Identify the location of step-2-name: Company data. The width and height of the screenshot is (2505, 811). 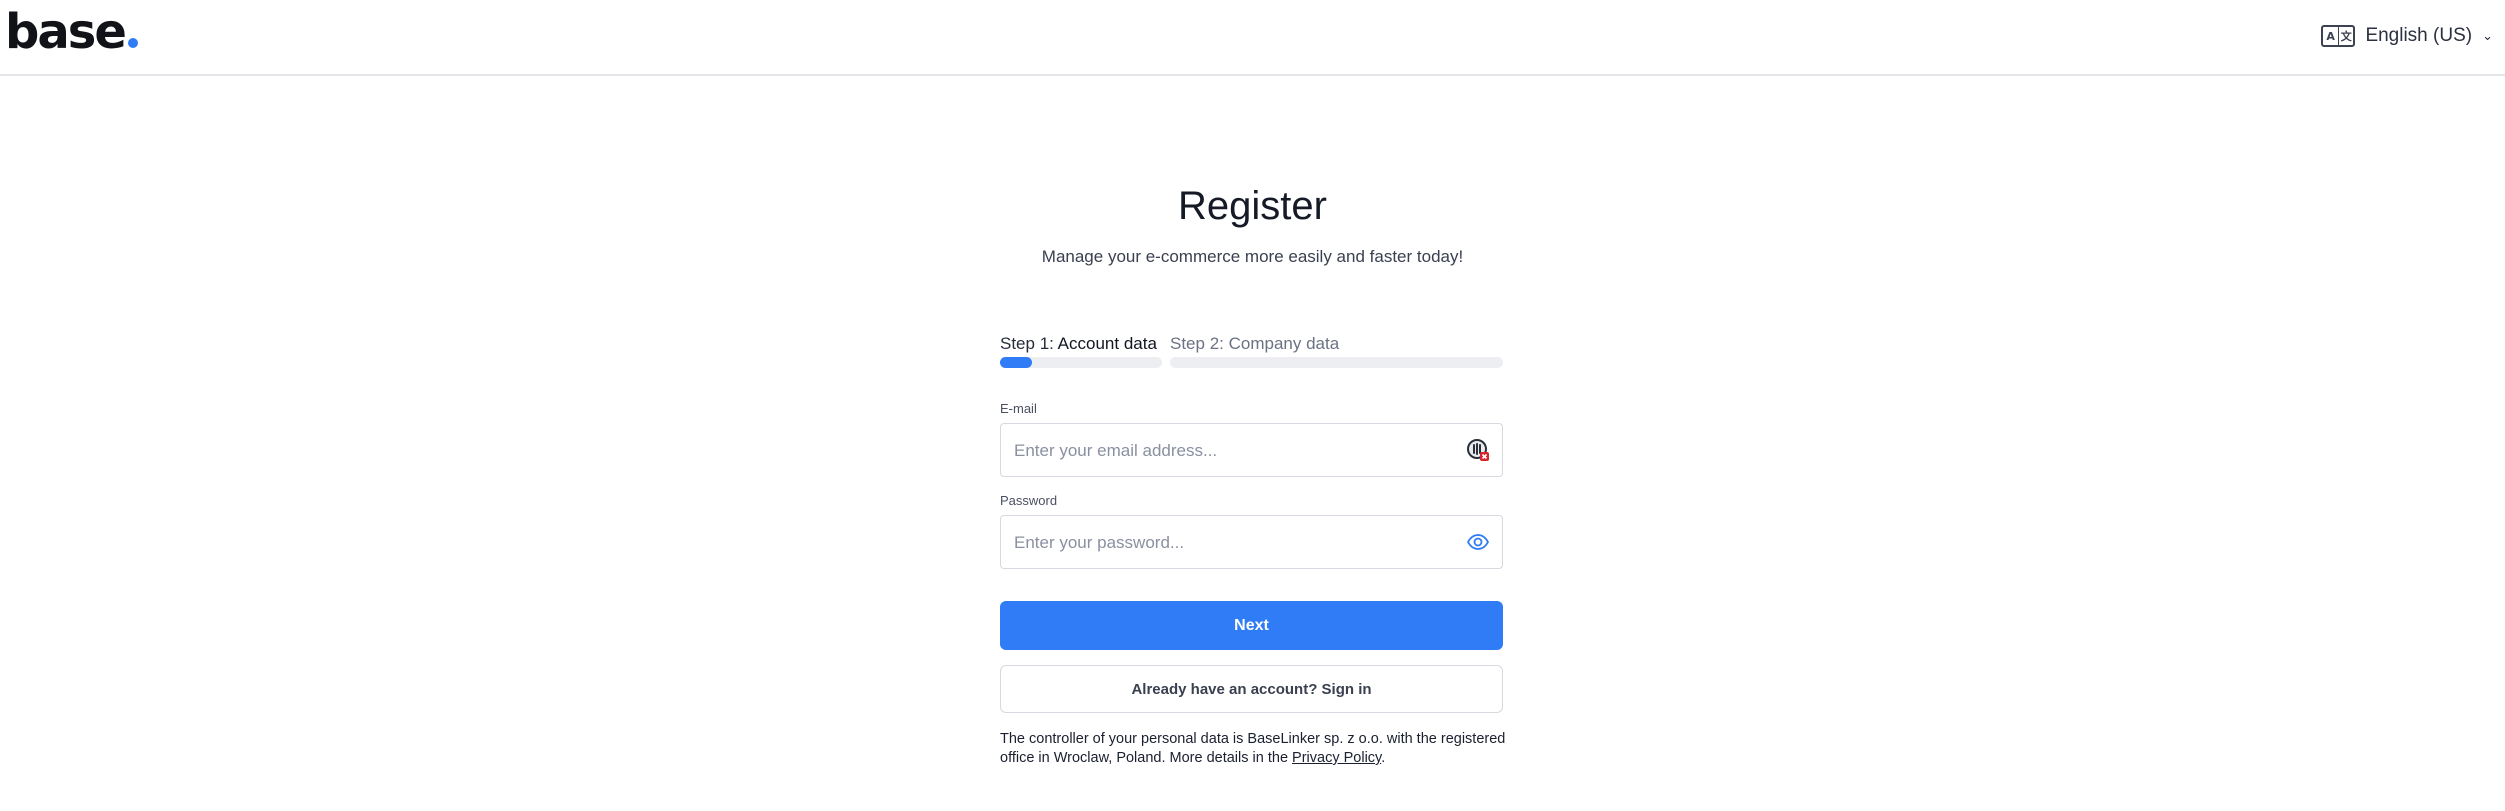
(1284, 343).